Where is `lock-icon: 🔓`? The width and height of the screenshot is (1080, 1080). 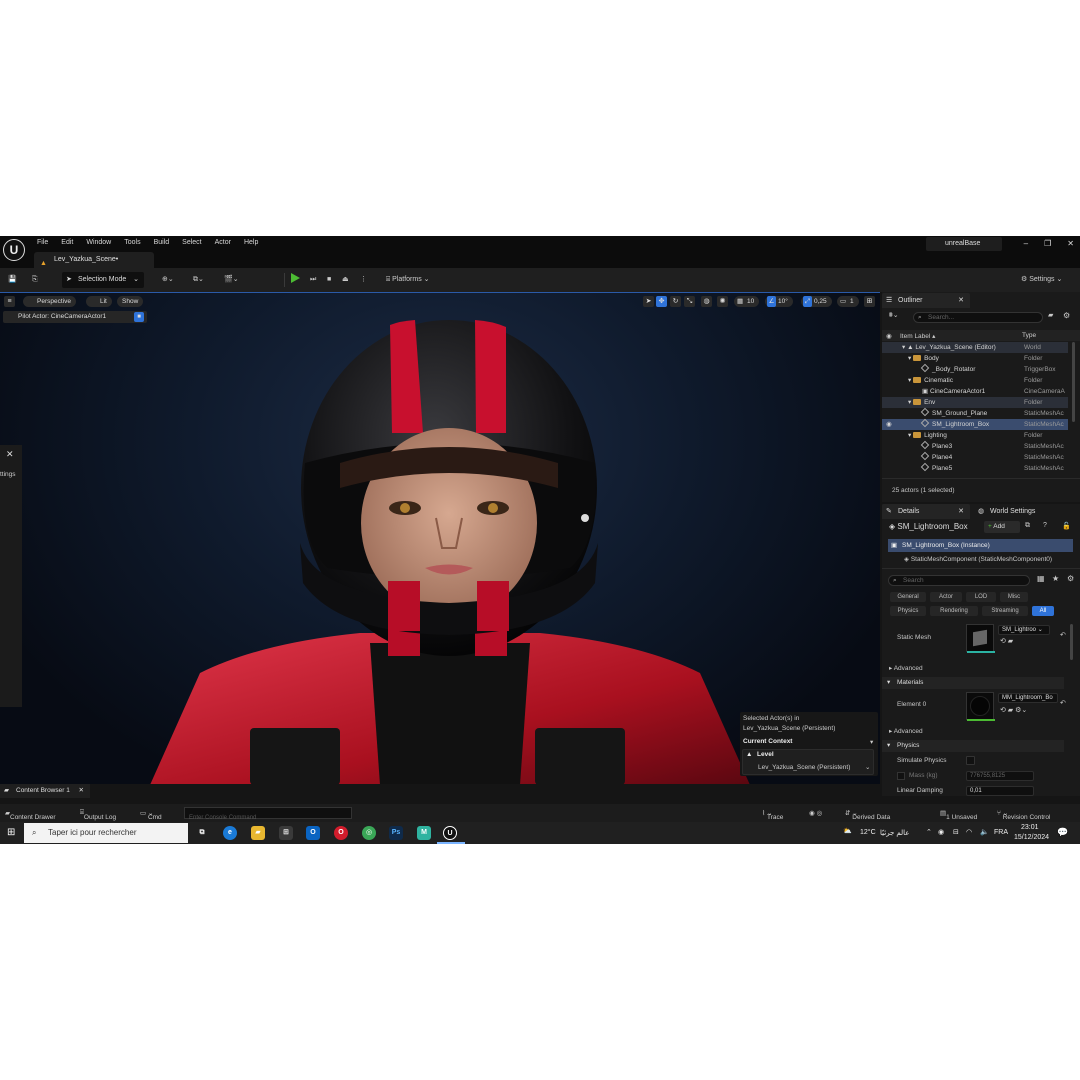 lock-icon: 🔓 is located at coordinates (1066, 526).